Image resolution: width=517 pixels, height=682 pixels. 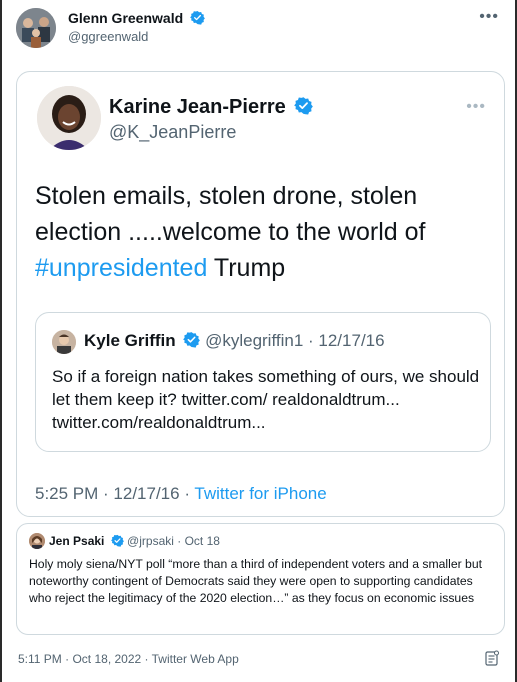 What do you see at coordinates (134, 541) in the screenshot?
I see `quoted-tweet-header: Jen Psaki @jrpsaki · Oct 18` at bounding box center [134, 541].